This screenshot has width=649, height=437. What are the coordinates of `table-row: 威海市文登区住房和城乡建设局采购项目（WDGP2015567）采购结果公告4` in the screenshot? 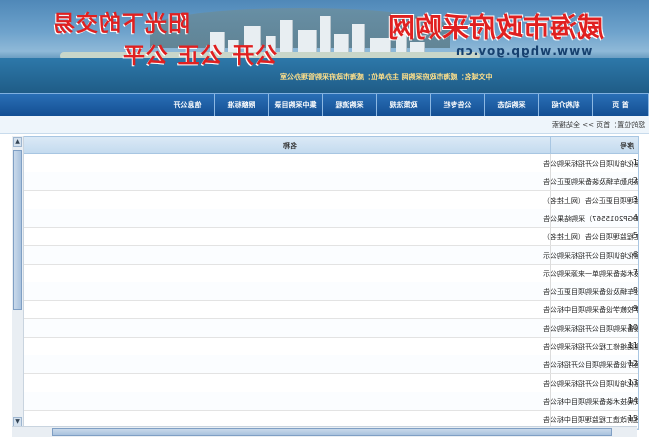 It's located at (325, 218).